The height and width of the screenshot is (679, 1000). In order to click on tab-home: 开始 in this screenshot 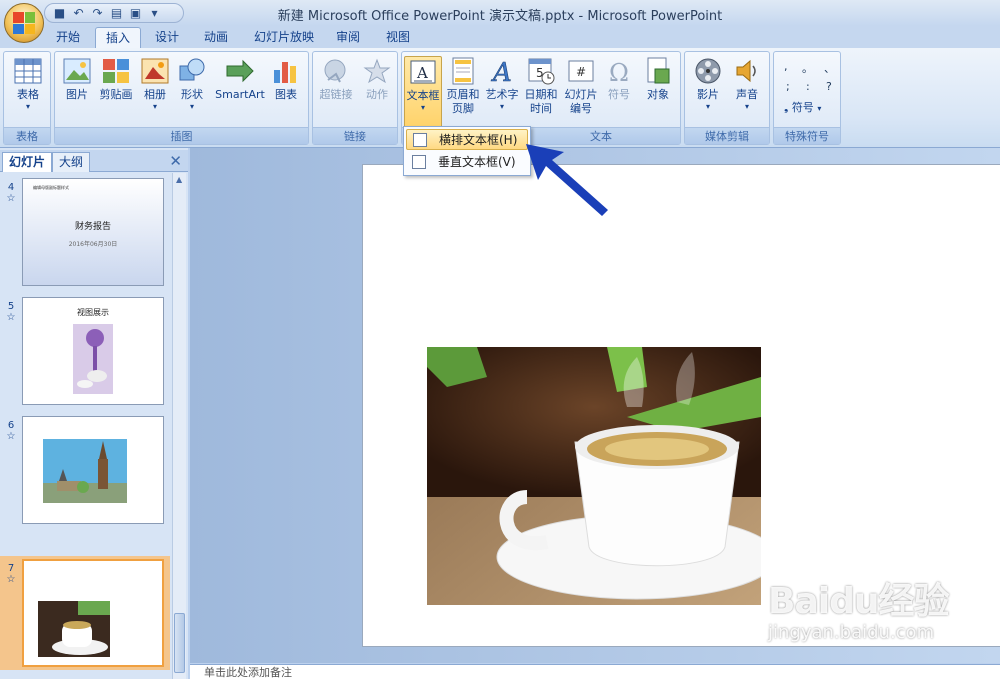, I will do `click(68, 37)`.